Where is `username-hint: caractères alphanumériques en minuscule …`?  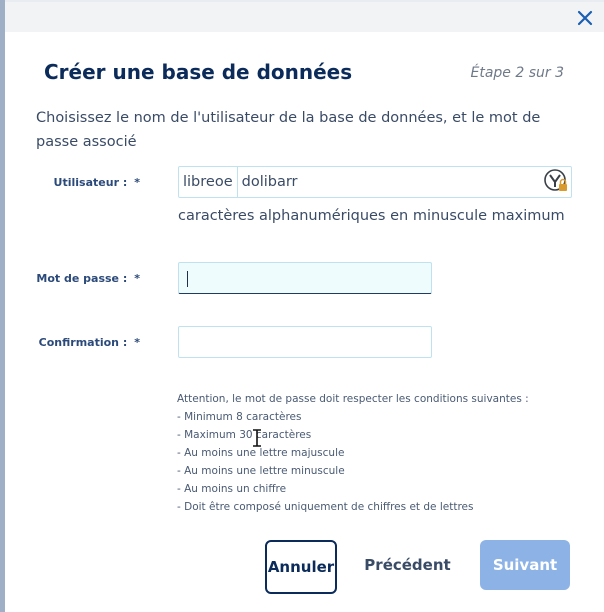 username-hint: caractères alphanumériques en minuscule … is located at coordinates (371, 216).